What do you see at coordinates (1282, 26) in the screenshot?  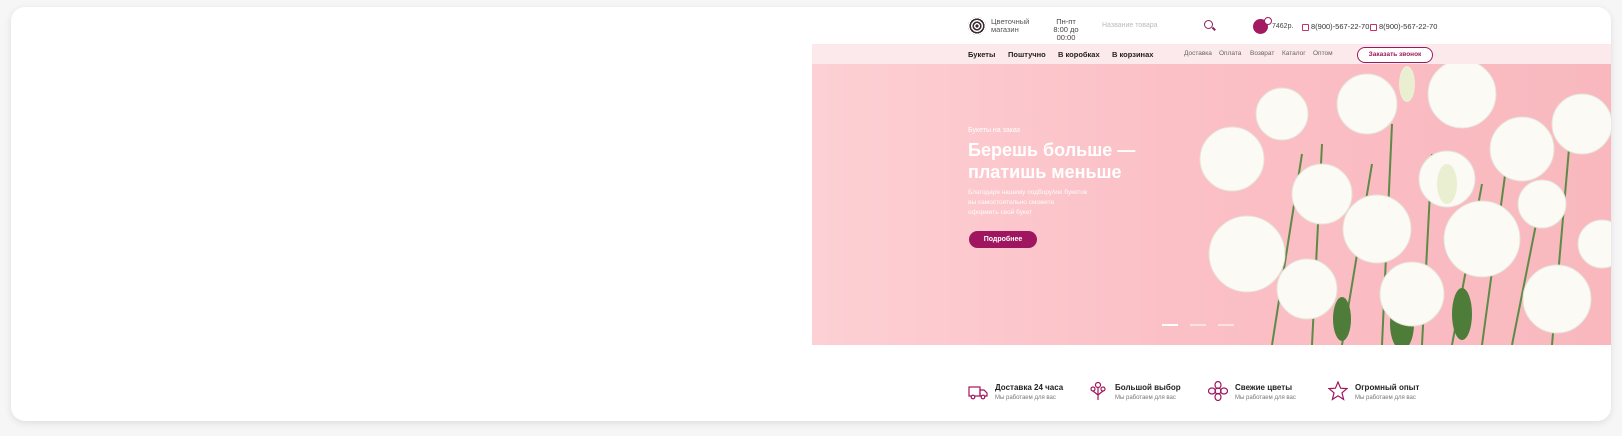 I see `cart-price: 7462р.` at bounding box center [1282, 26].